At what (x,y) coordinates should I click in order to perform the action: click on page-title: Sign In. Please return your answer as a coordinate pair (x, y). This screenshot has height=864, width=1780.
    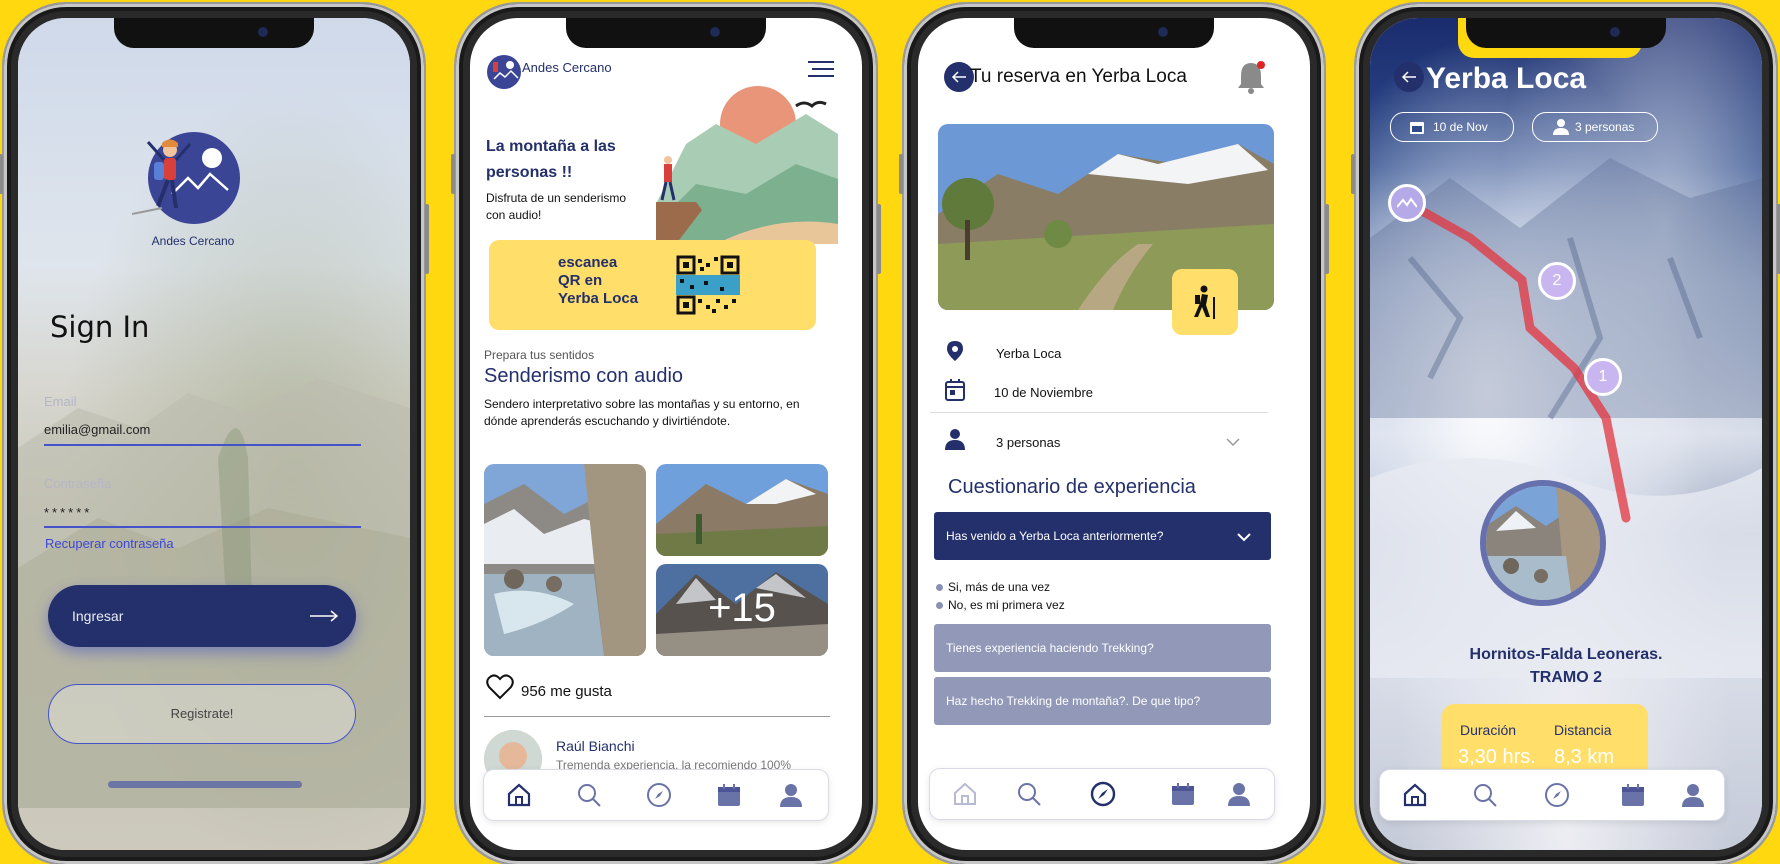
    Looking at the image, I should click on (100, 327).